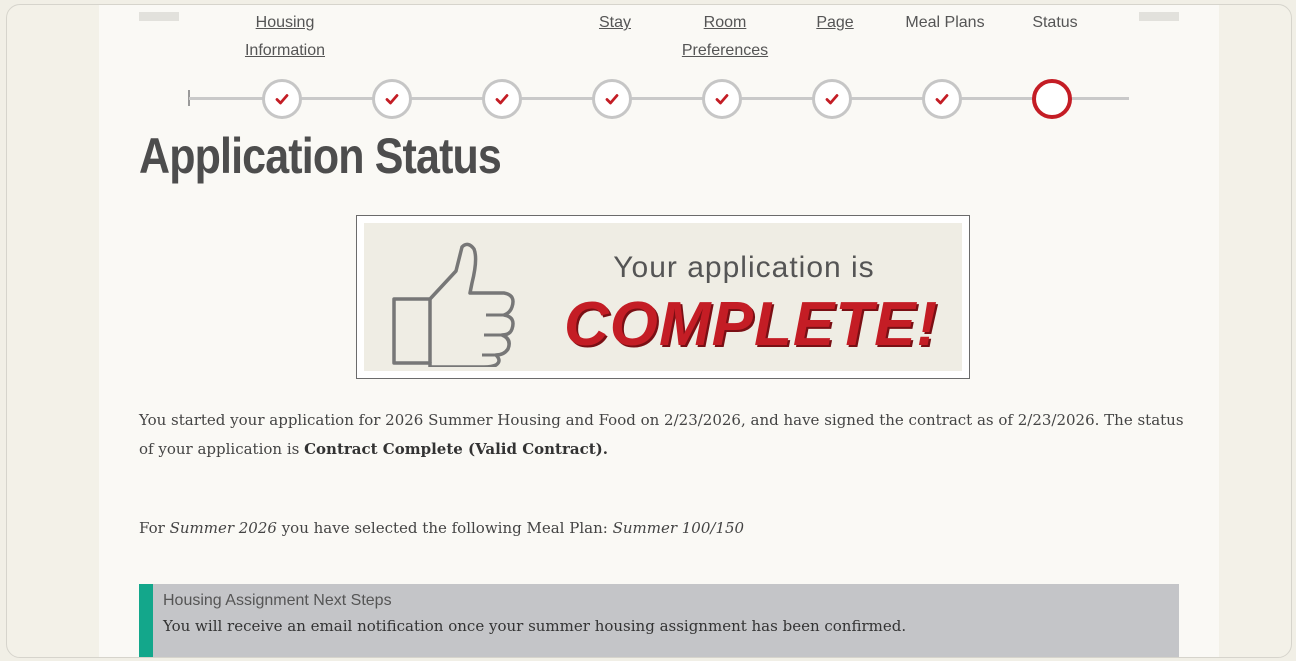  I want to click on notice-title: Housing Assignment Next Steps, so click(277, 600).